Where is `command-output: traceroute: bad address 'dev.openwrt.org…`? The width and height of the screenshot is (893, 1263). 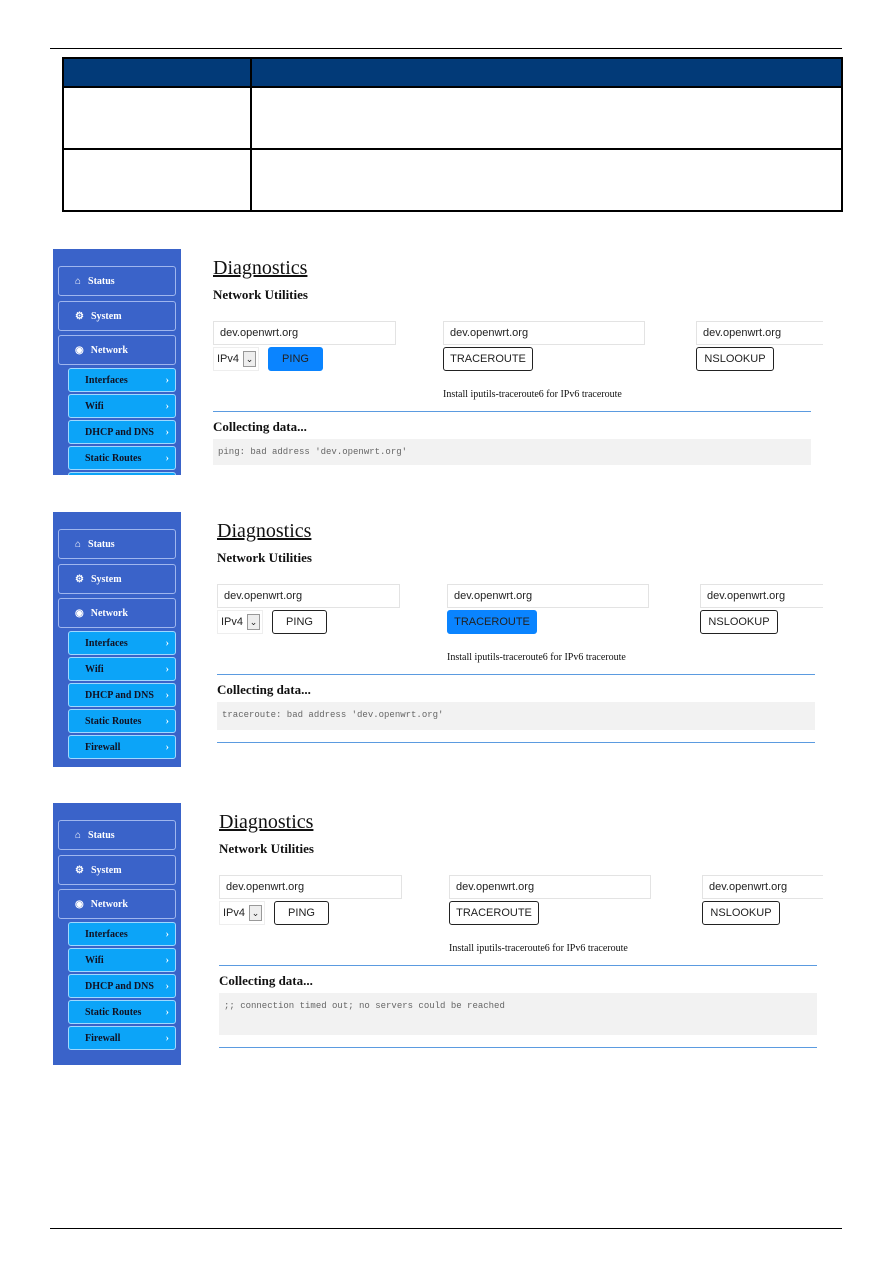 command-output: traceroute: bad address 'dev.openwrt.org… is located at coordinates (516, 716).